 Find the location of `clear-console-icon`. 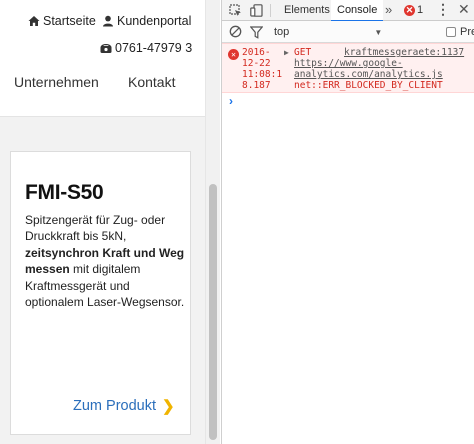

clear-console-icon is located at coordinates (235, 31).